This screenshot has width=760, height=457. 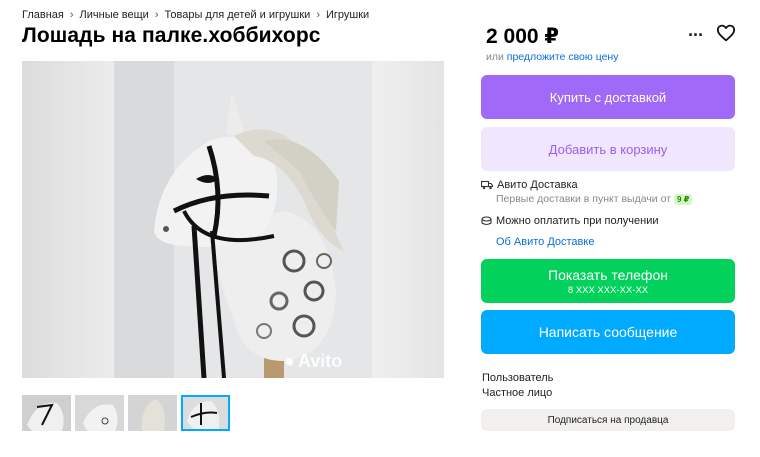 I want to click on delivery-price-badge: 9 ₽, so click(x=683, y=199).